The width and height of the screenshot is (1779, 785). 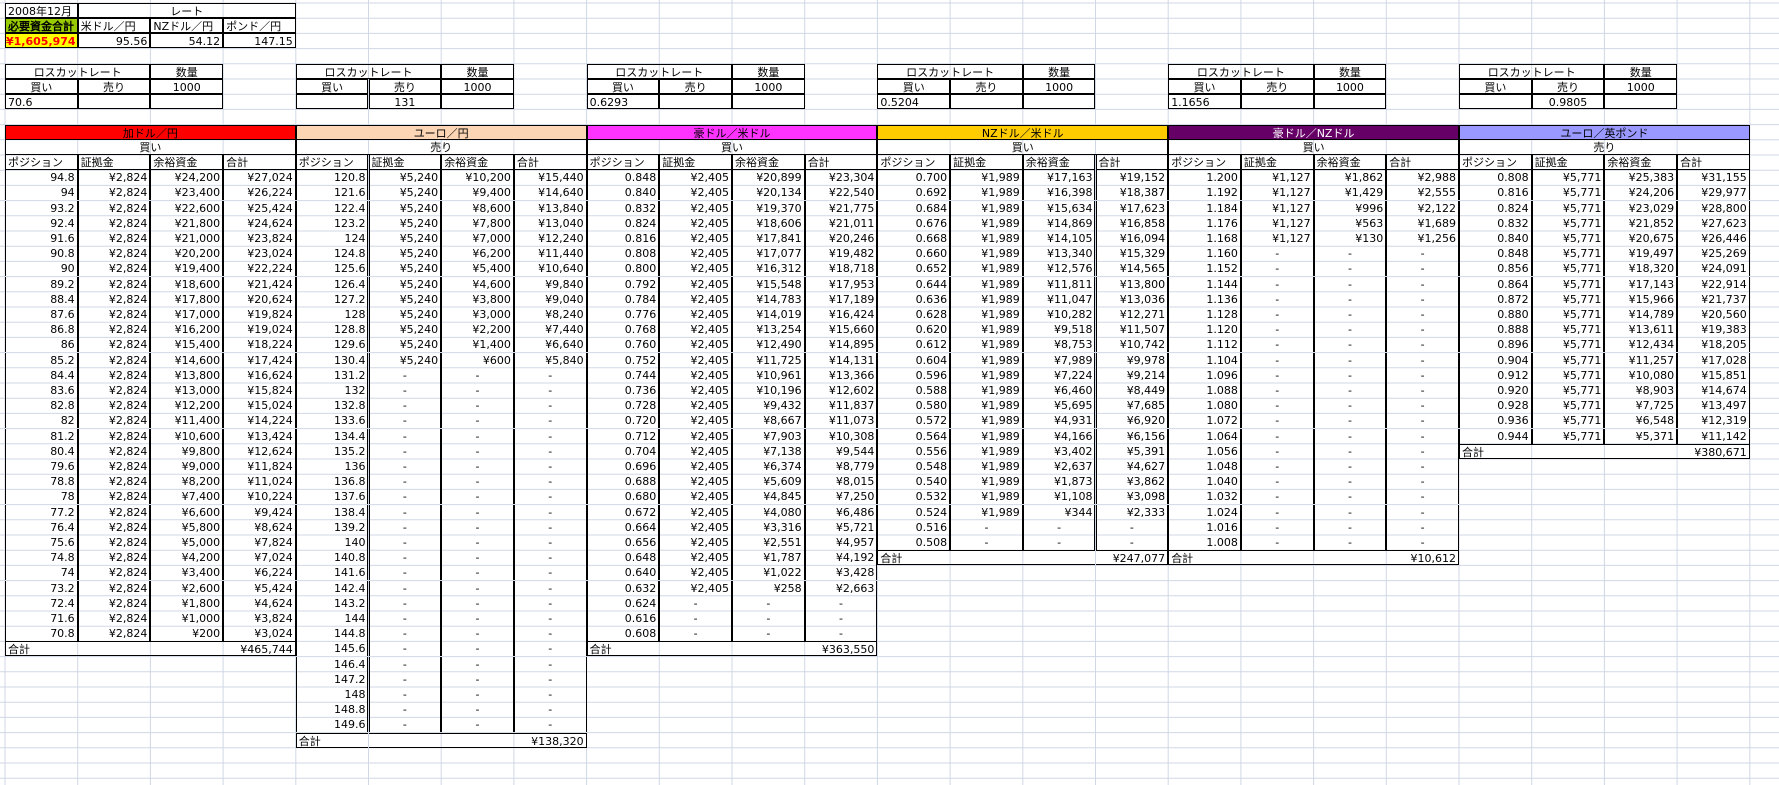 What do you see at coordinates (187, 238) in the screenshot?
I see `table-cell: ¥21,000` at bounding box center [187, 238].